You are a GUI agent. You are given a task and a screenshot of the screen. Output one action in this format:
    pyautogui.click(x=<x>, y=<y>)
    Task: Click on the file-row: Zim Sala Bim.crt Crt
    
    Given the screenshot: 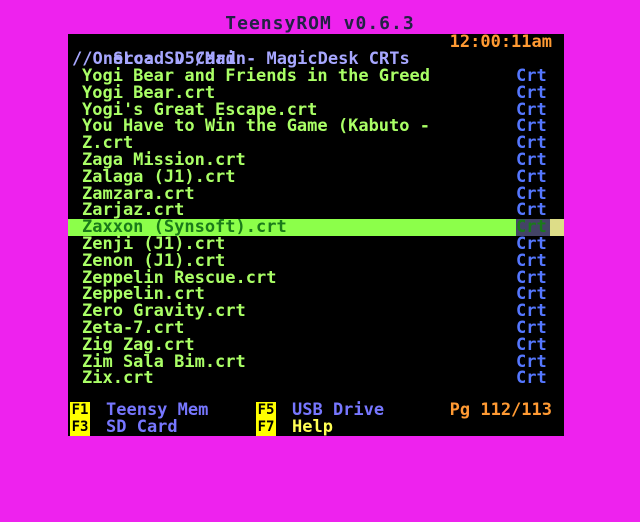 What is the action you would take?
    pyautogui.click(x=323, y=362)
    